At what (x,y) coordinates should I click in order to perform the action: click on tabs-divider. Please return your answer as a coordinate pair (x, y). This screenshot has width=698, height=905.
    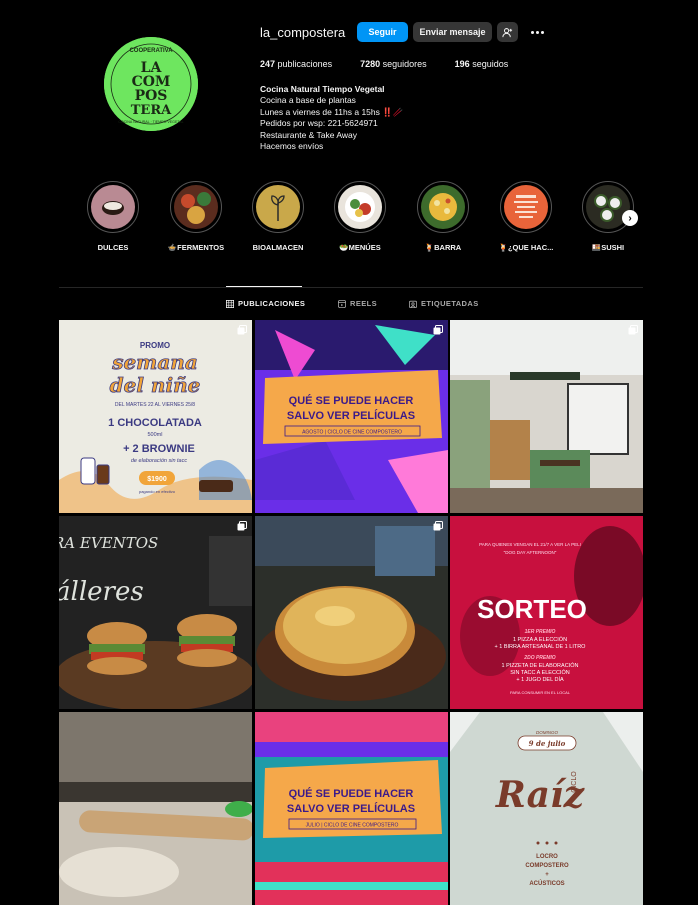
    Looking at the image, I should click on (351, 287).